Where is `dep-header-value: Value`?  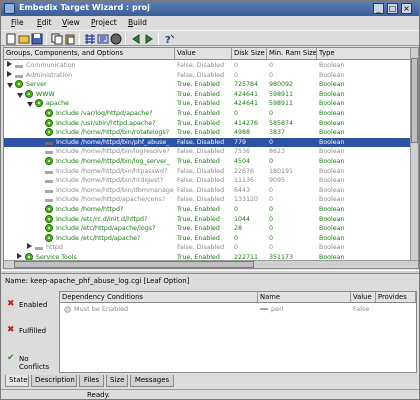
dep-header-value: Value is located at coordinates (363, 297).